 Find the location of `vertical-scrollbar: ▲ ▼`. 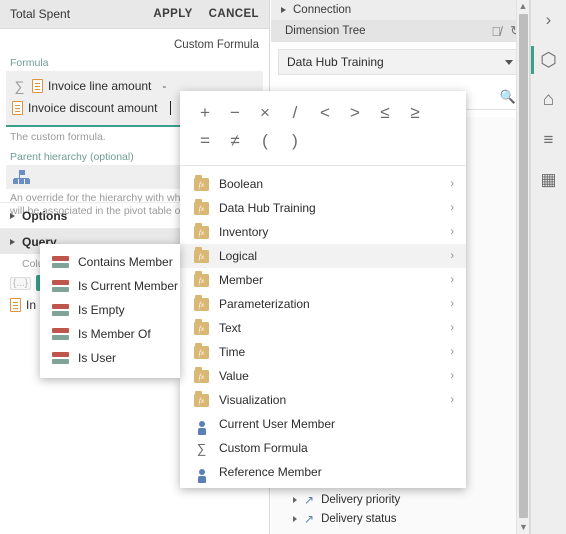

vertical-scrollbar: ▲ ▼ is located at coordinates (522, 267).